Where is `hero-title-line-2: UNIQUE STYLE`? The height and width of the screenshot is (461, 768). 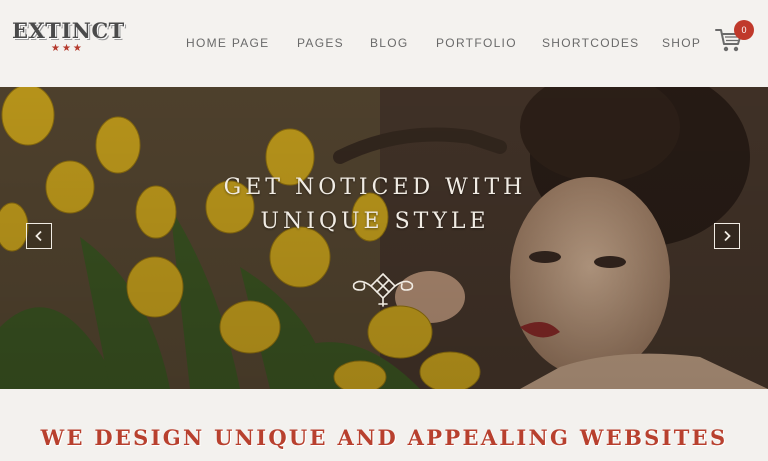 hero-title-line-2: UNIQUE STYLE is located at coordinates (375, 221).